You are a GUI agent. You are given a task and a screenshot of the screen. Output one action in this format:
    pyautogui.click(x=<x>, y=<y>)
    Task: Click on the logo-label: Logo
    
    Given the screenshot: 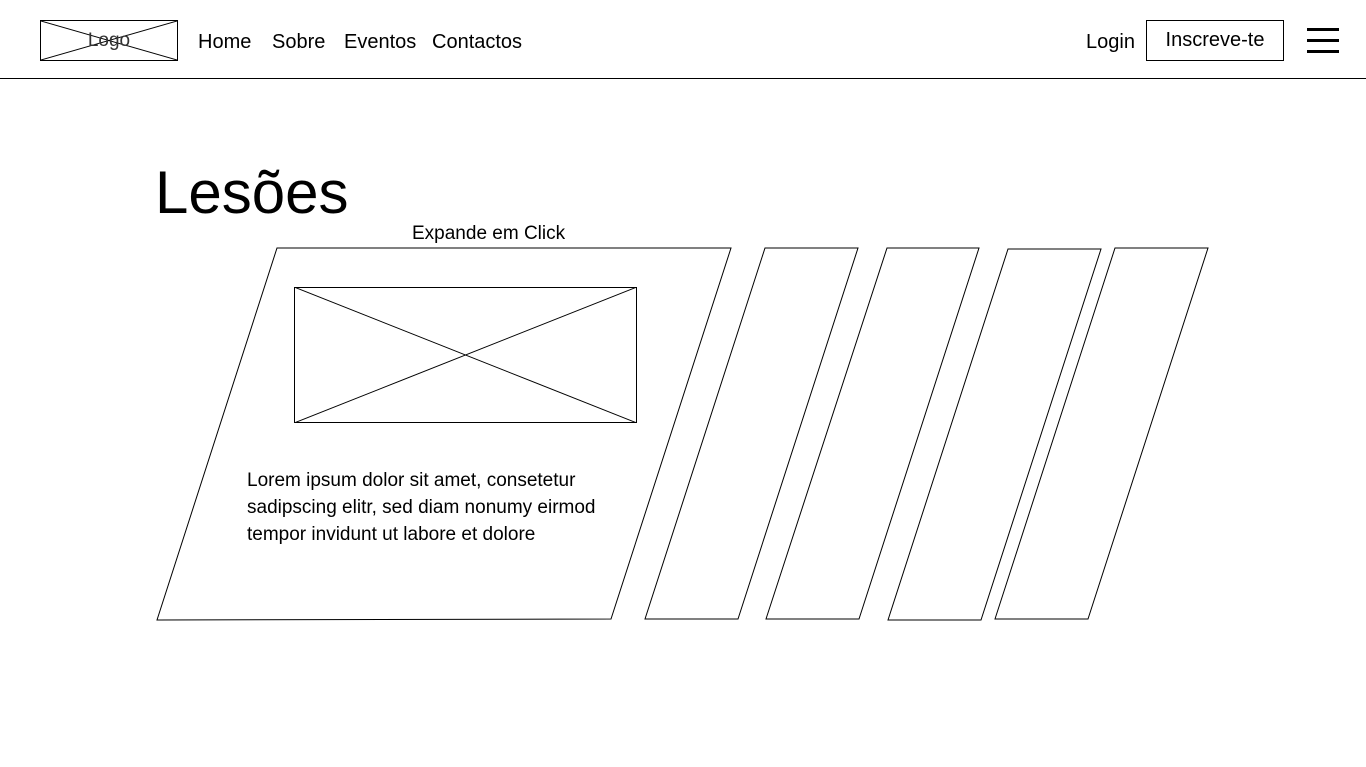 What is the action you would take?
    pyautogui.click(x=109, y=40)
    